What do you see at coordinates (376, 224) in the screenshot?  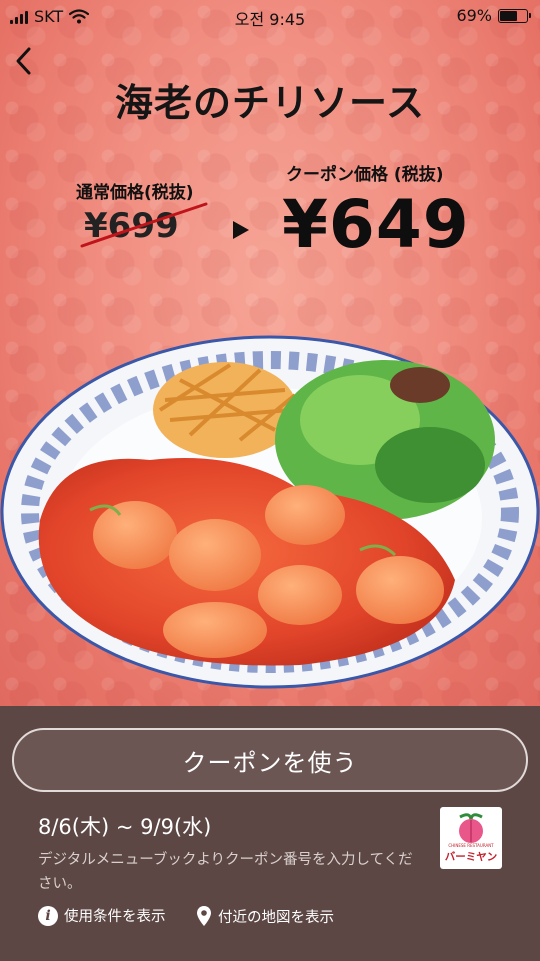 I see `coupon-price: ¥649` at bounding box center [376, 224].